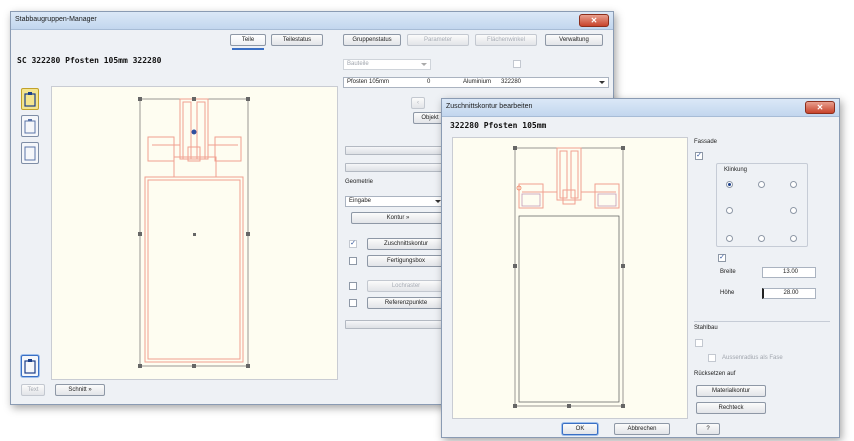 The height and width of the screenshot is (441, 854). Describe the element at coordinates (406, 261) in the screenshot. I see `fertigungsbox-button: Fertigungsbox` at that location.